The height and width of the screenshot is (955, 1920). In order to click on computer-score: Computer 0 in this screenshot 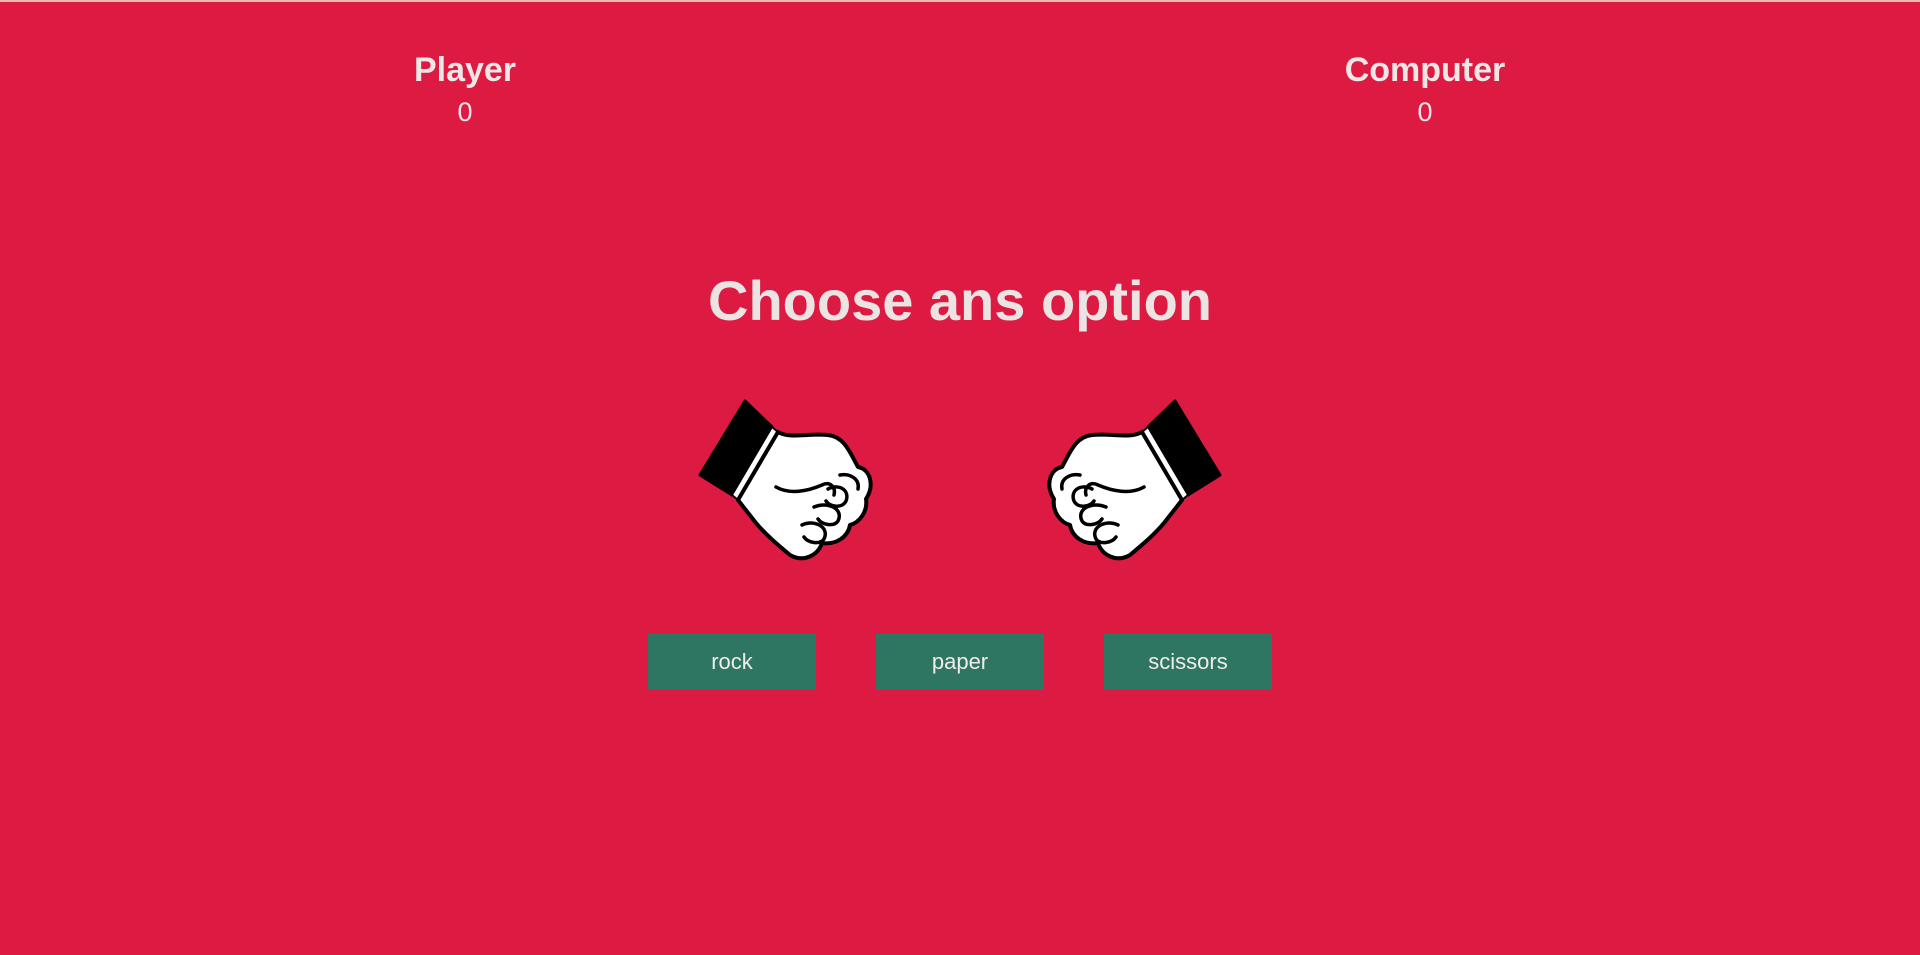, I will do `click(1425, 89)`.